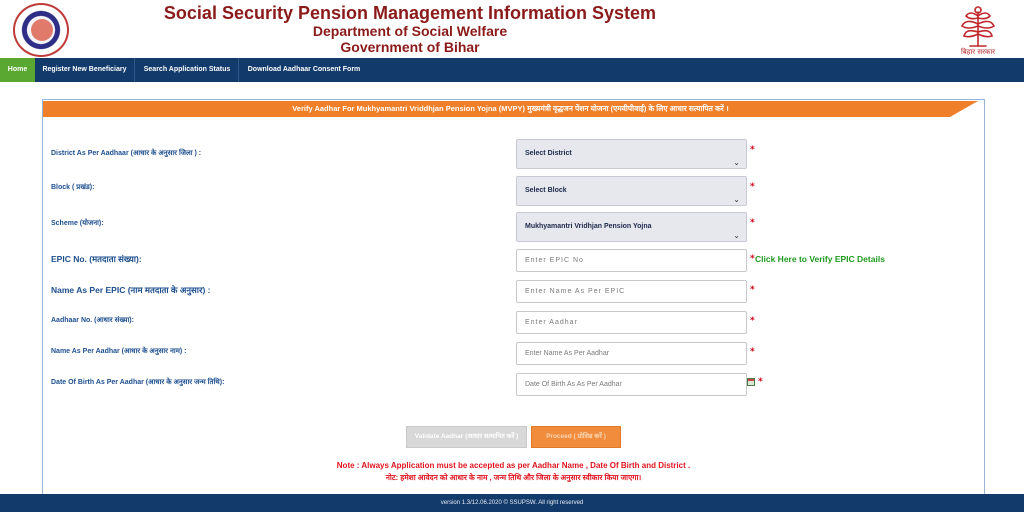 This screenshot has height=512, width=1024. Describe the element at coordinates (85, 70) in the screenshot. I see `nav-register-new-beneficiary: Register New Beneficiary` at that location.